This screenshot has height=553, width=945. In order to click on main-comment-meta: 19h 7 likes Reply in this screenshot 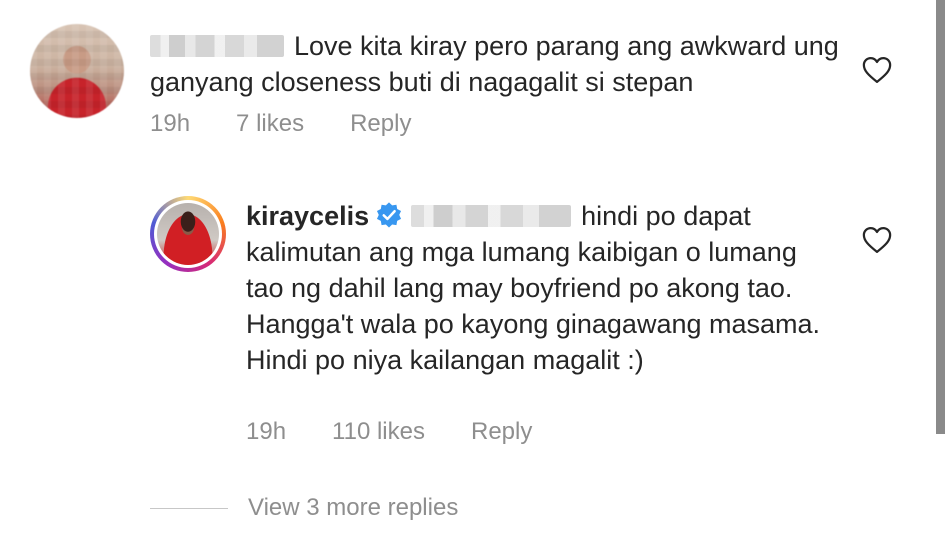, I will do `click(280, 124)`.